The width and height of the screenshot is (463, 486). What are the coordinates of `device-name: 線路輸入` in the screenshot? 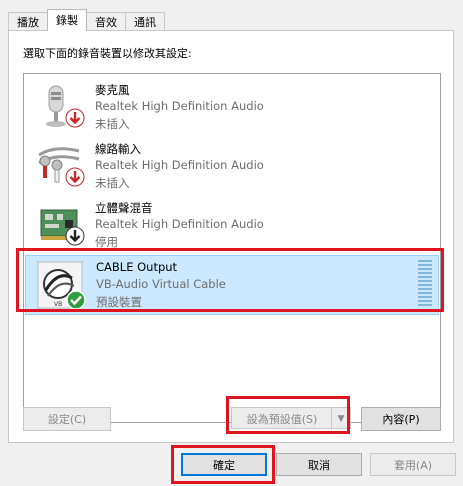 It's located at (118, 149).